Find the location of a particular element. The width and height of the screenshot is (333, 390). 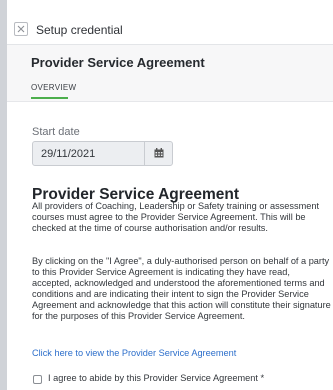

start-date-value: 29/11/2021 is located at coordinates (68, 154).